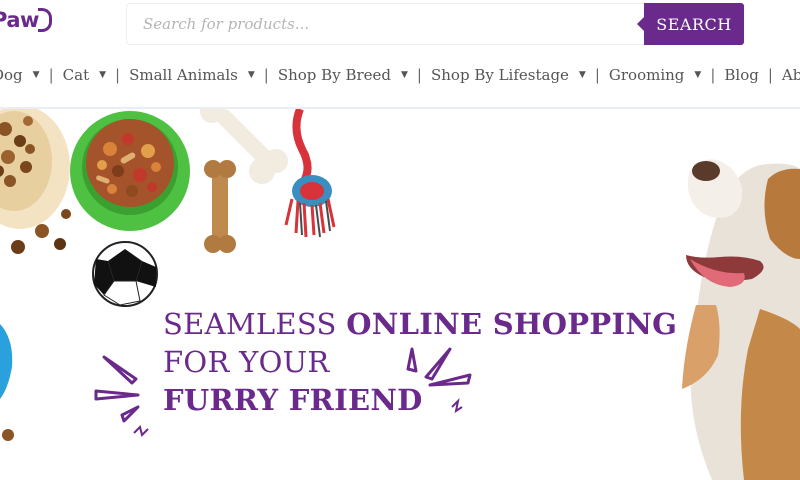 The image size is (800, 480). What do you see at coordinates (690, 24) in the screenshot?
I see `search-button: SEARCH` at bounding box center [690, 24].